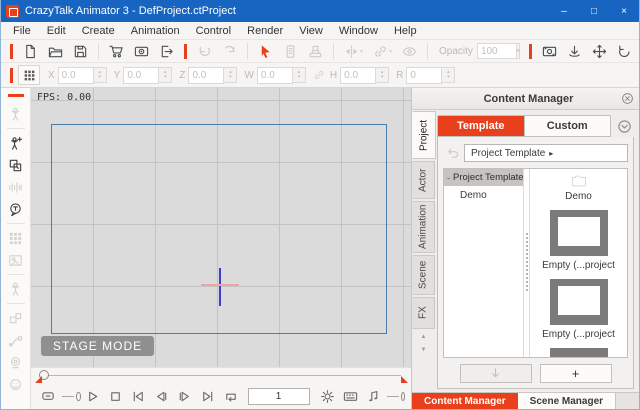  I want to click on y-input, so click(141, 75).